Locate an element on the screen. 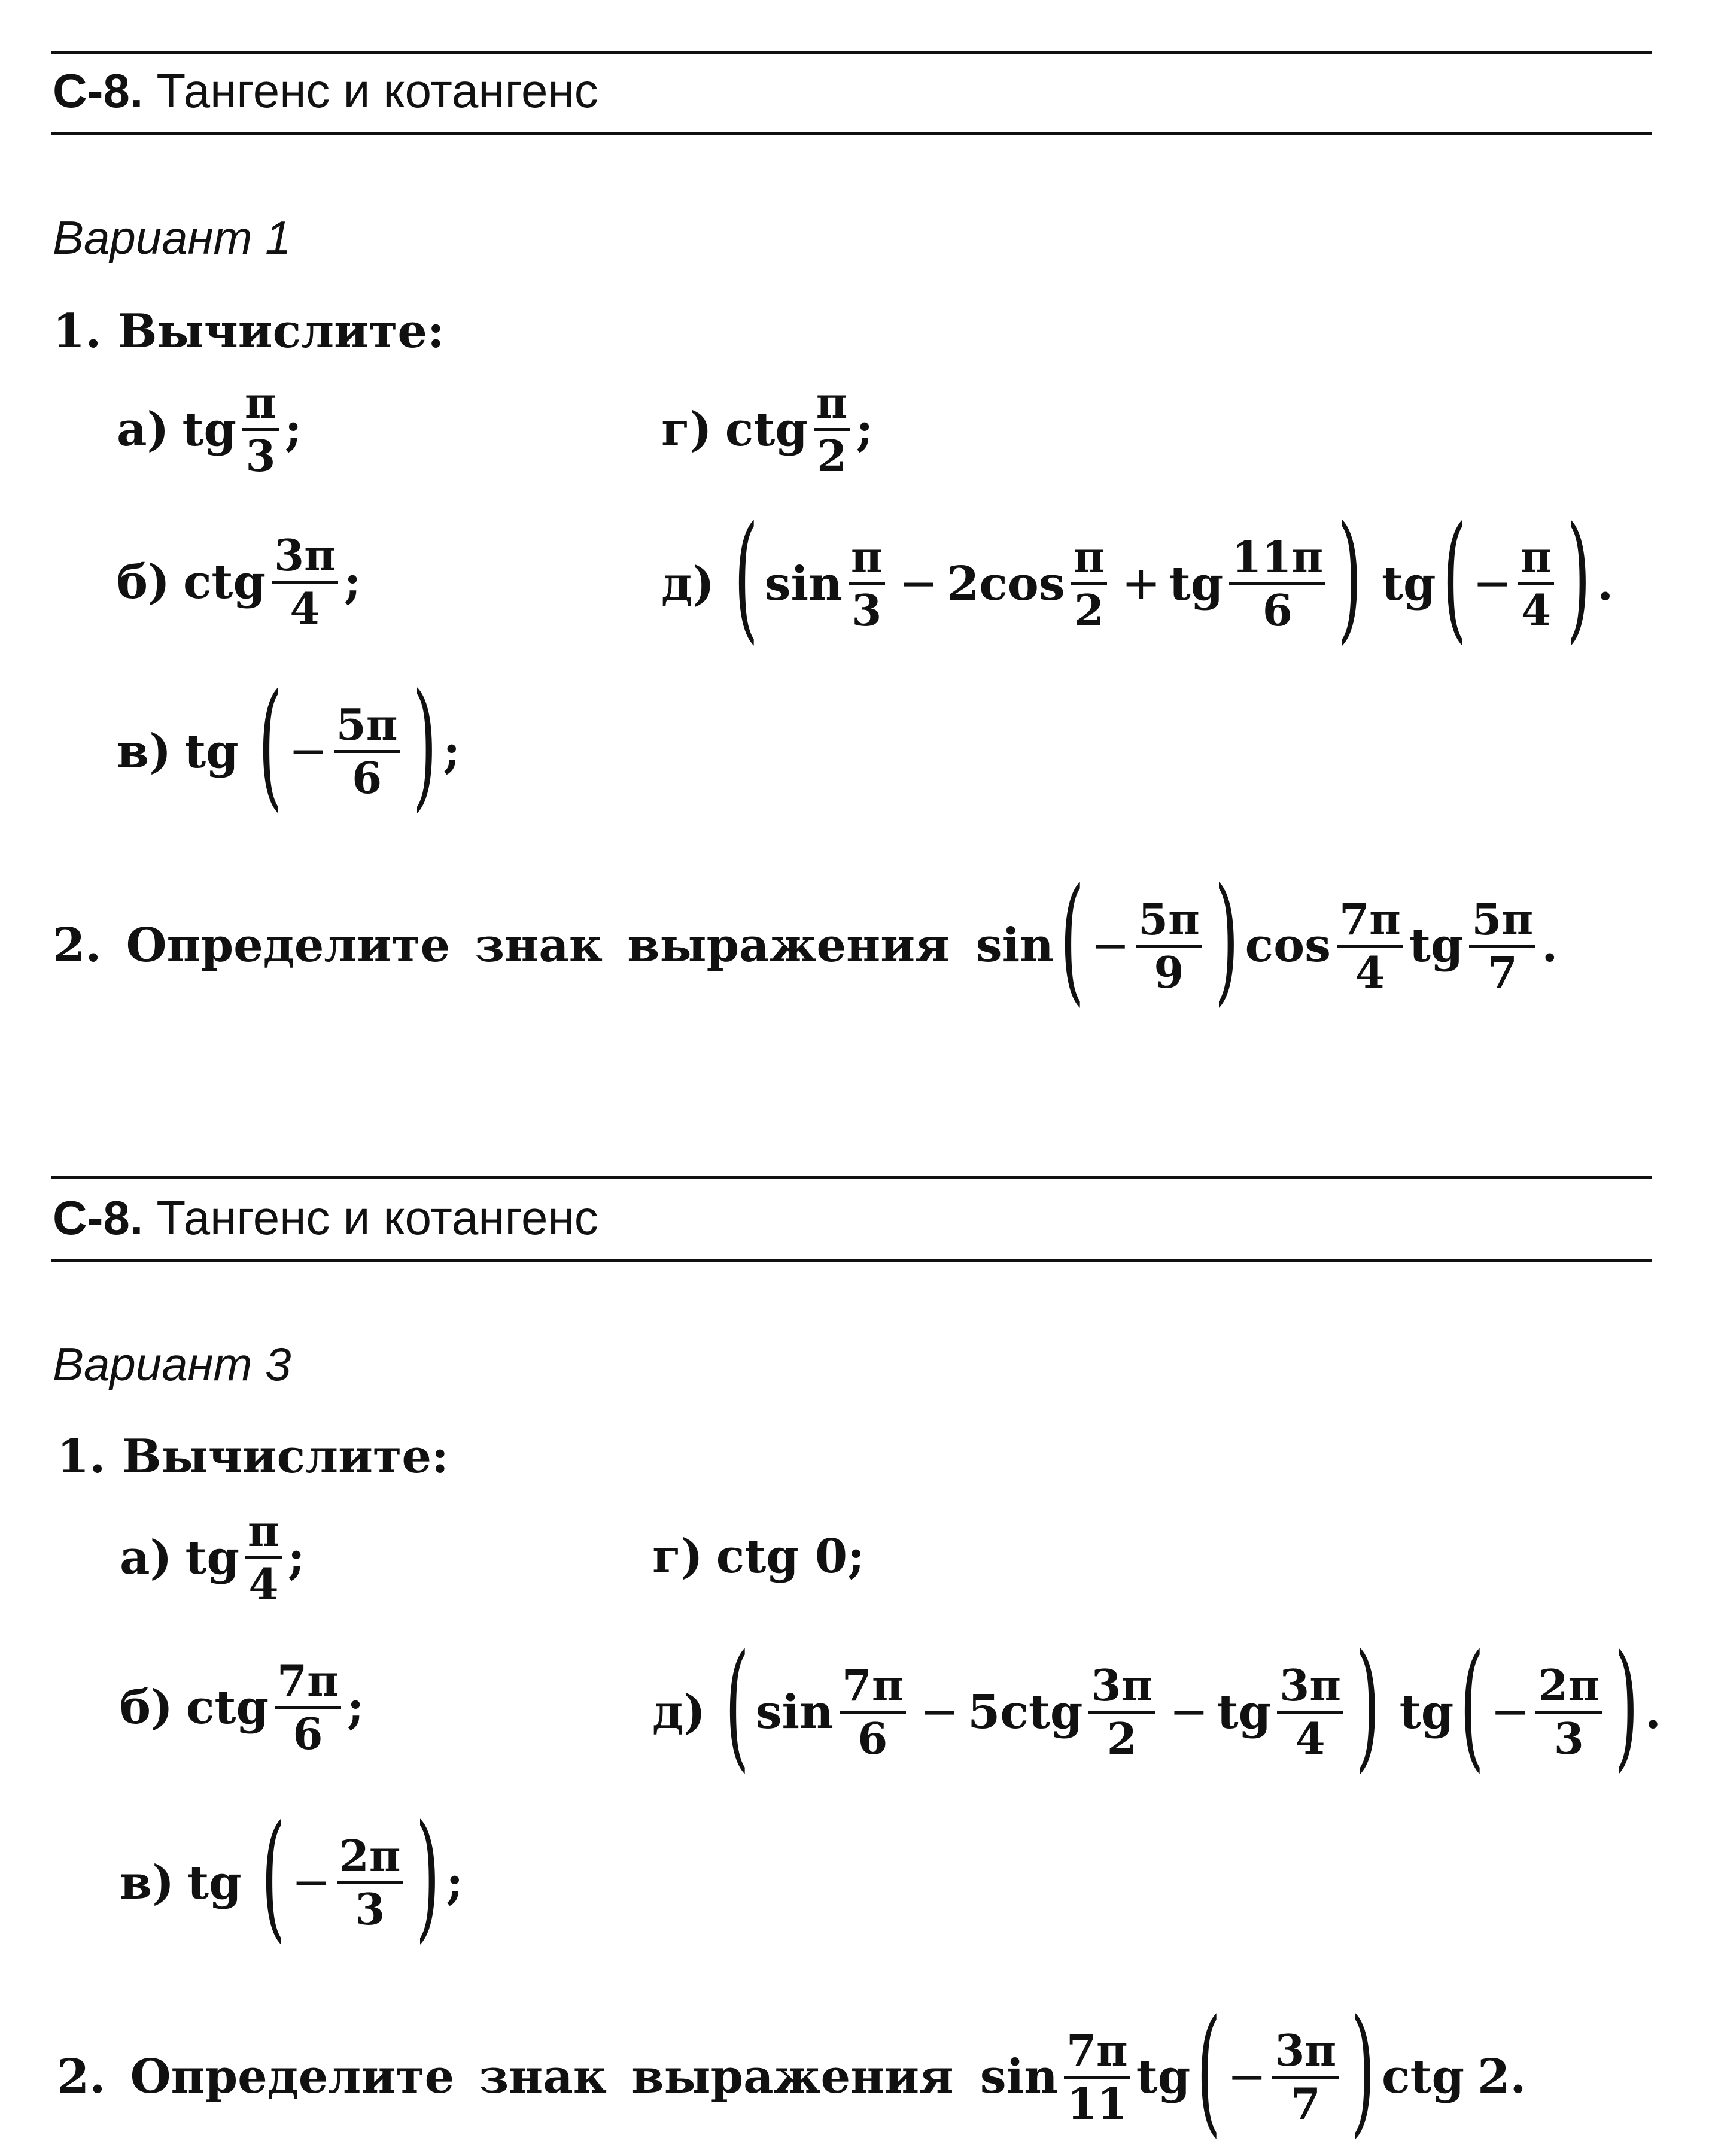 This screenshot has height=2156, width=1709. fraction: 5π 7 is located at coordinates (1502, 946).